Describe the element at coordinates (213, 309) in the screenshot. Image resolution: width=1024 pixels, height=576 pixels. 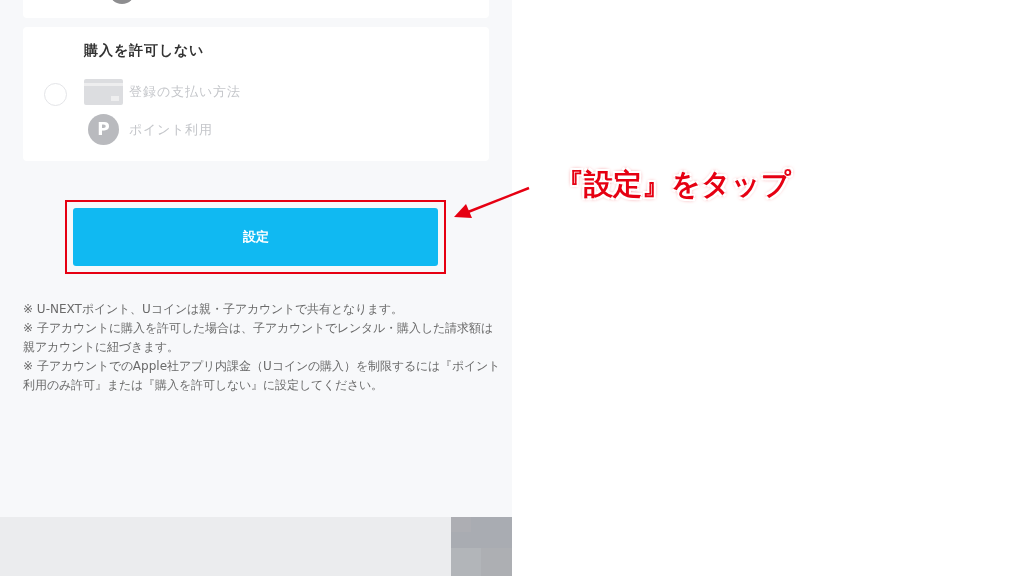
I see `note-text: ※ U-NEXTポイント、Uコインは親・子アカウントで共有となります。` at that location.